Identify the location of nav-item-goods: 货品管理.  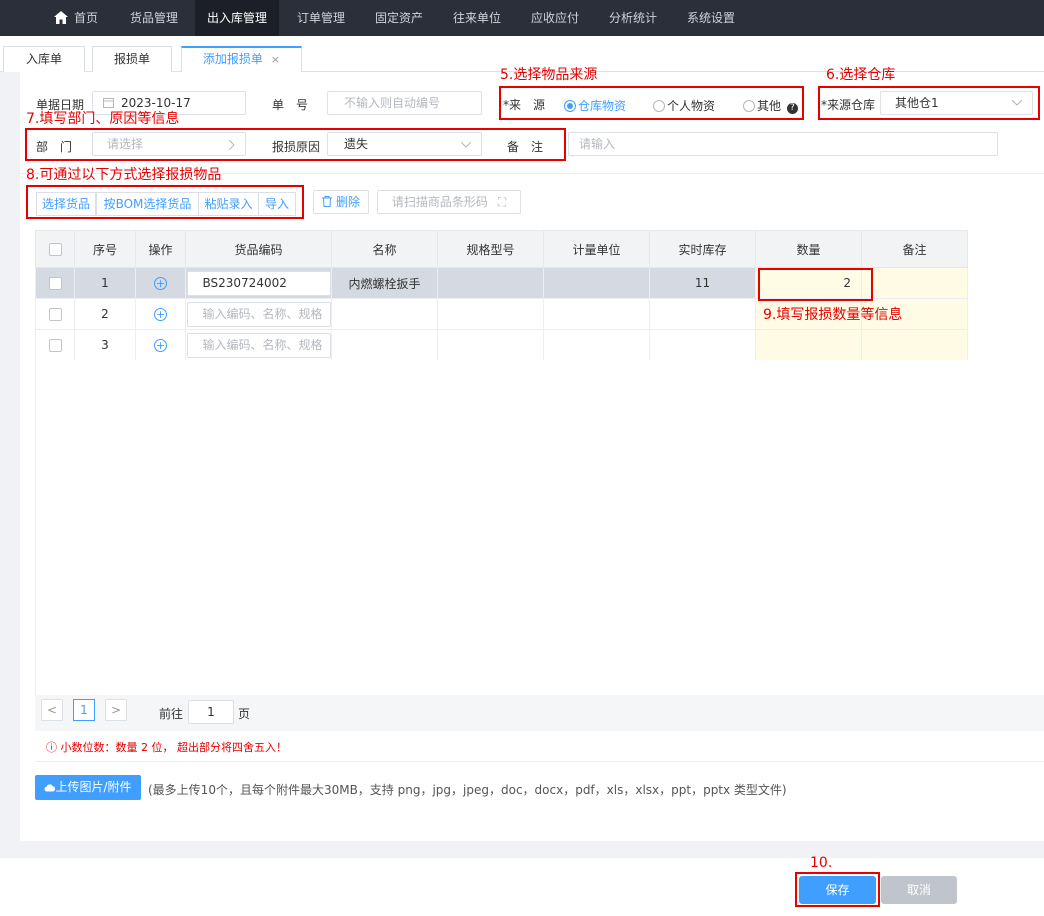
(154, 18).